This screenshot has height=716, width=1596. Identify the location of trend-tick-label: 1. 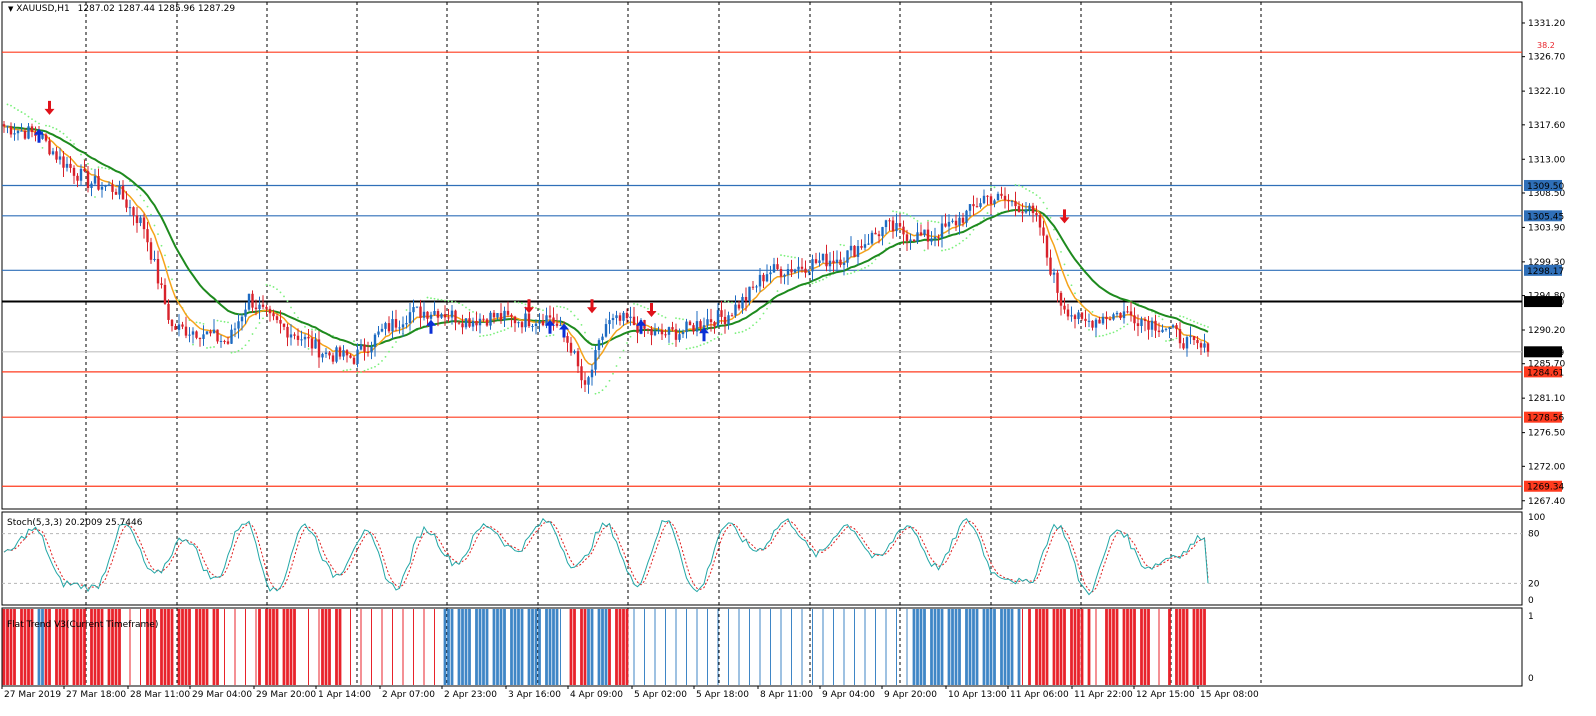
(1531, 617).